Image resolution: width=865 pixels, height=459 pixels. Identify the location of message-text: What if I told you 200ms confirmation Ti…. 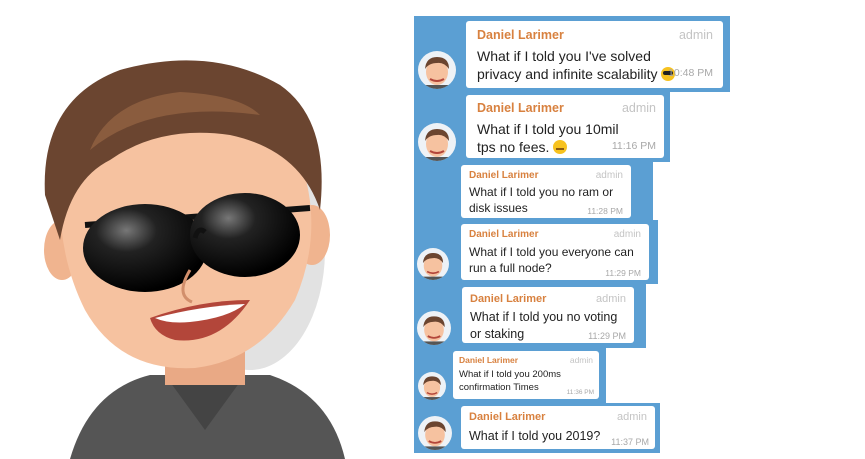
(510, 381).